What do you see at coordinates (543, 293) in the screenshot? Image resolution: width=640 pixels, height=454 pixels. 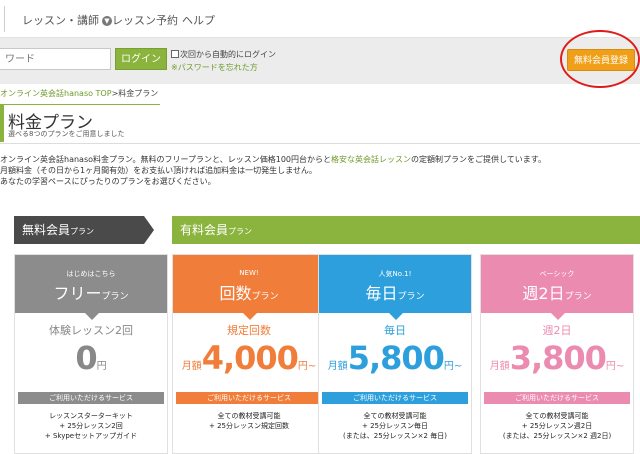 I see `plan-name-main: 週2日` at bounding box center [543, 293].